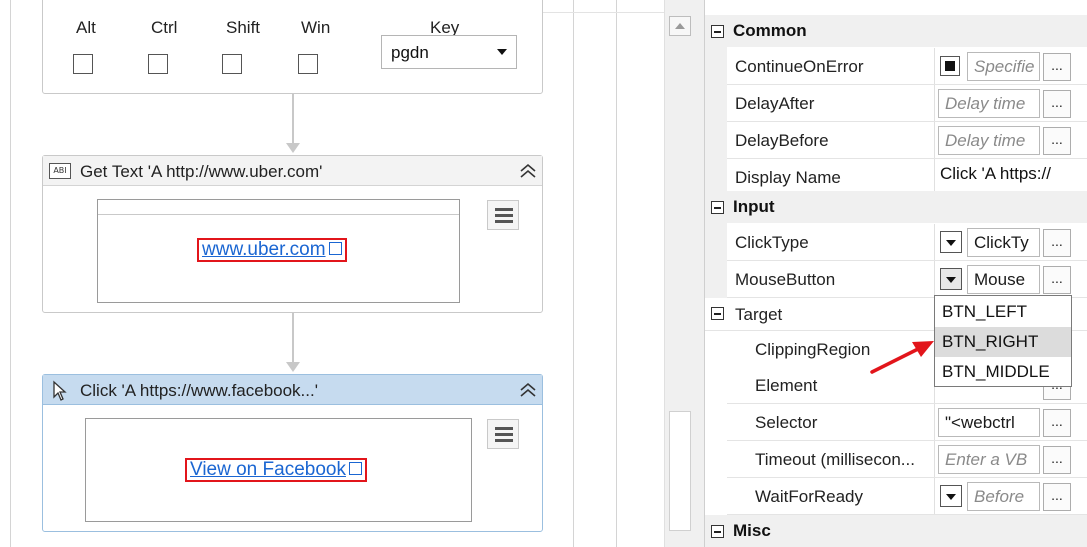  I want to click on mouse-button-options-list: BTN_LEFT BTN_RIGHT BTN_MIDDLE, so click(1003, 341).